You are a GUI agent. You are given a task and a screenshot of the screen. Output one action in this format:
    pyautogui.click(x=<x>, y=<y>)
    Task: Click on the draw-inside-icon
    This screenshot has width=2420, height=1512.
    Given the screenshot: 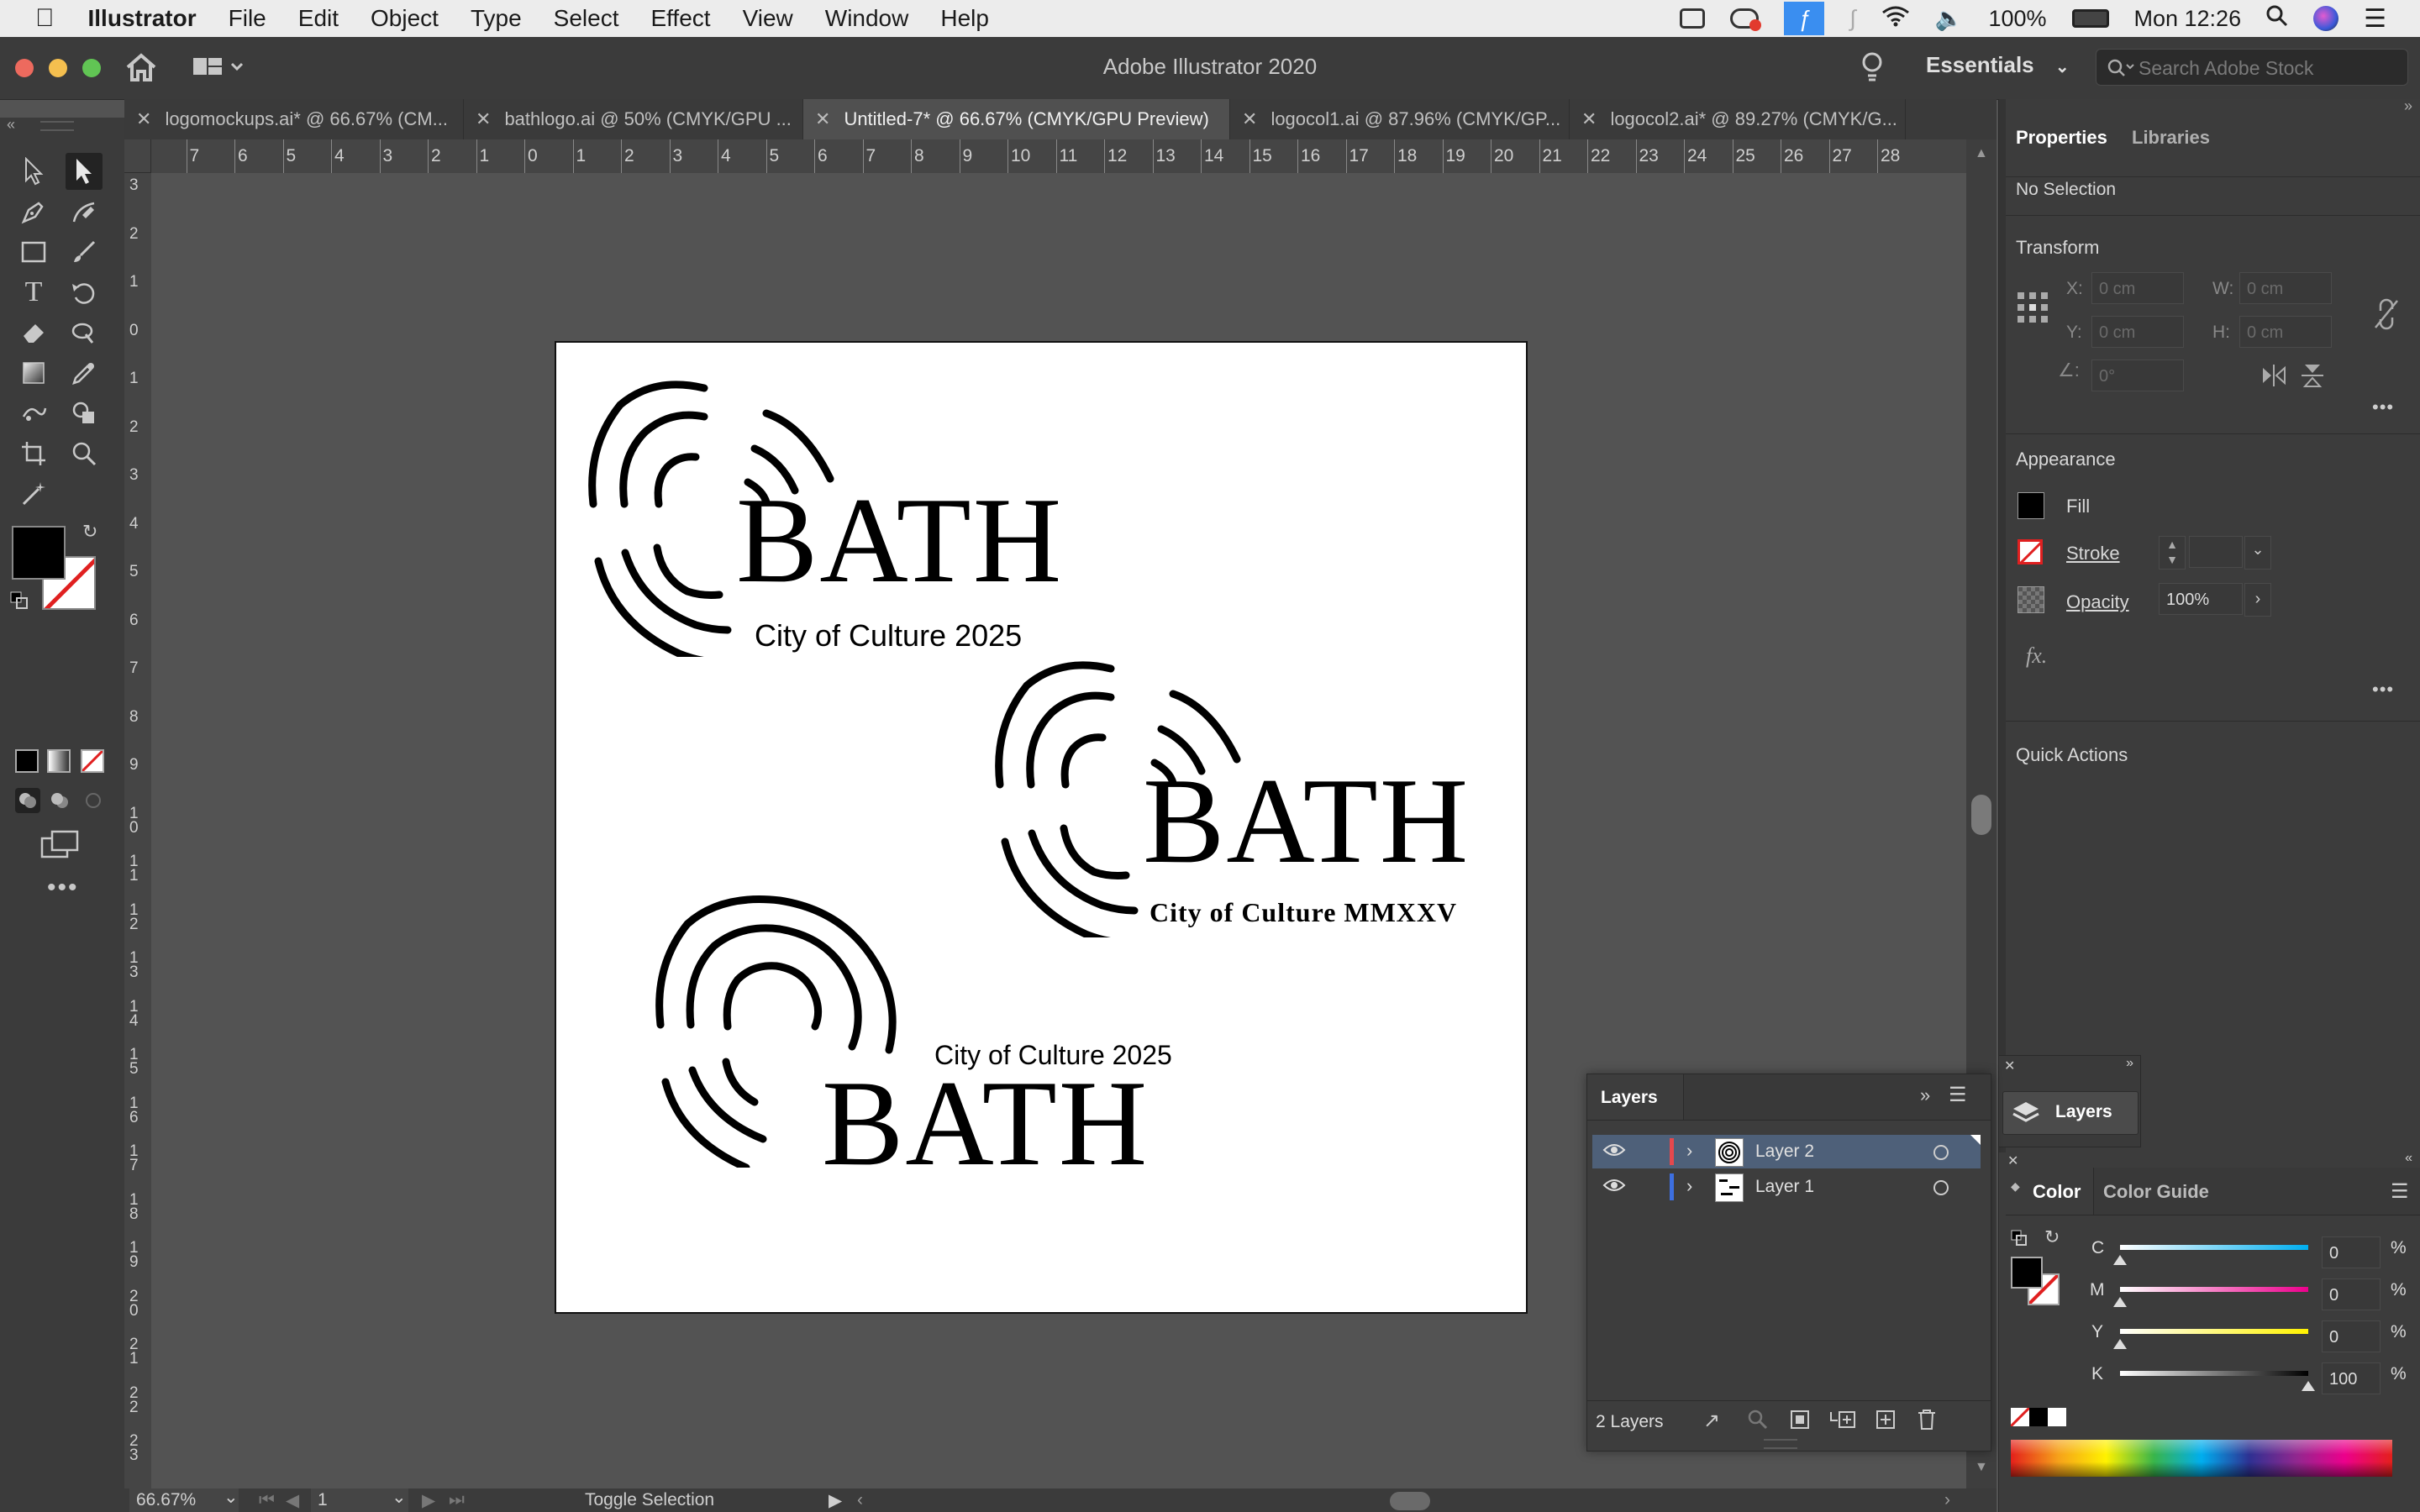 What is the action you would take?
    pyautogui.click(x=94, y=800)
    